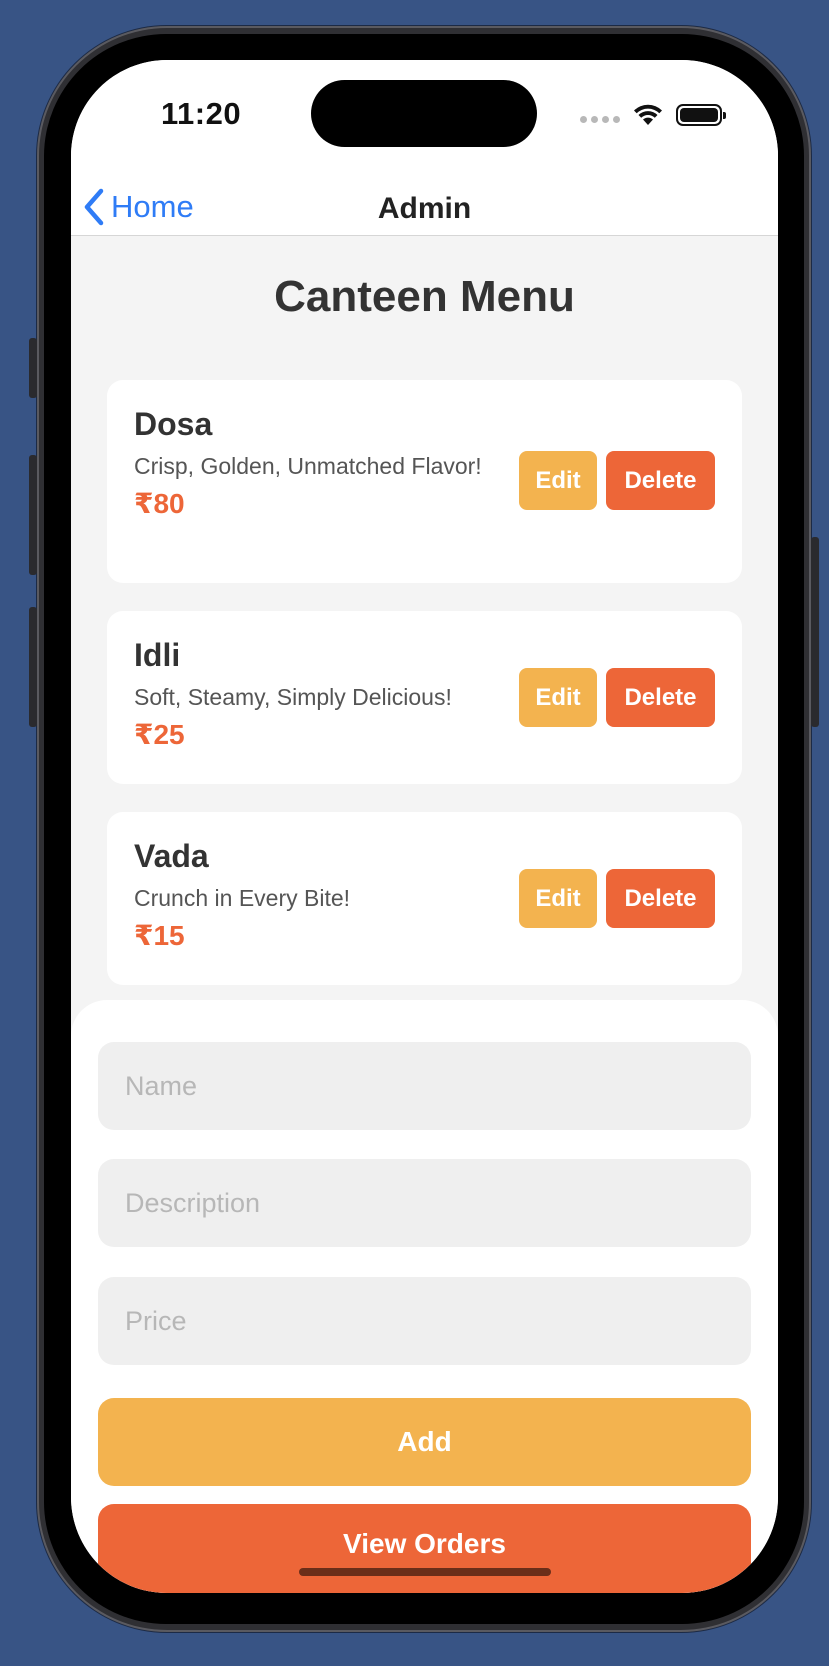 The width and height of the screenshot is (829, 1666). I want to click on battery-icon, so click(701, 115).